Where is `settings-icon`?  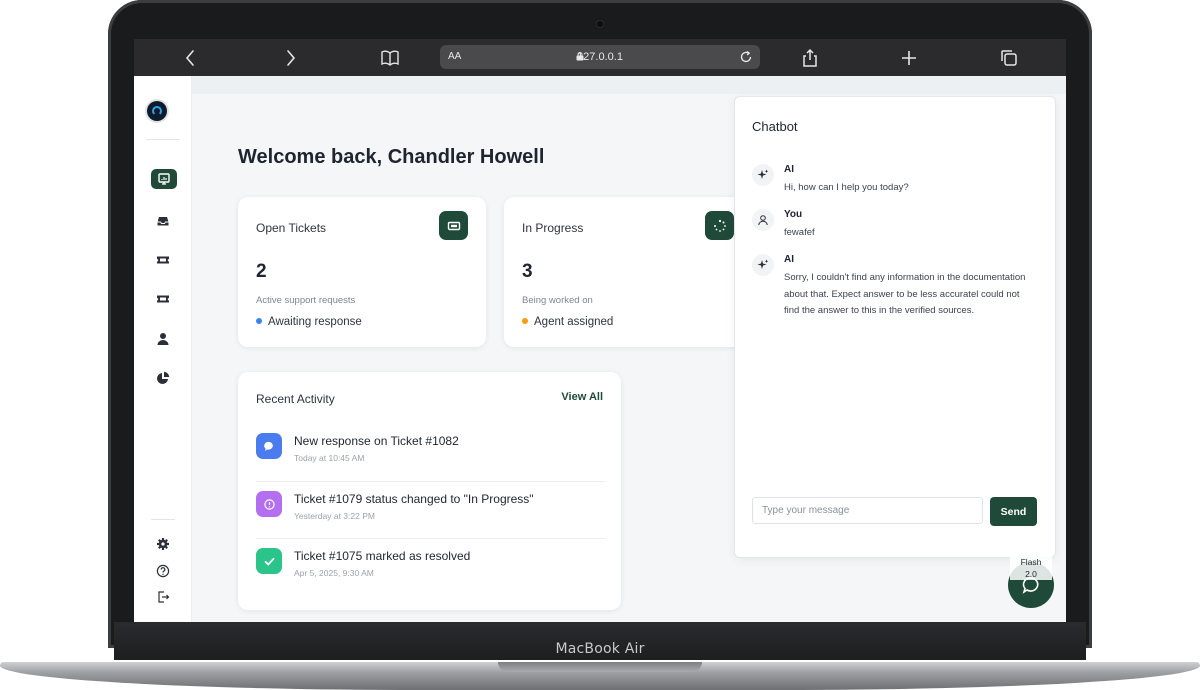 settings-icon is located at coordinates (163, 544).